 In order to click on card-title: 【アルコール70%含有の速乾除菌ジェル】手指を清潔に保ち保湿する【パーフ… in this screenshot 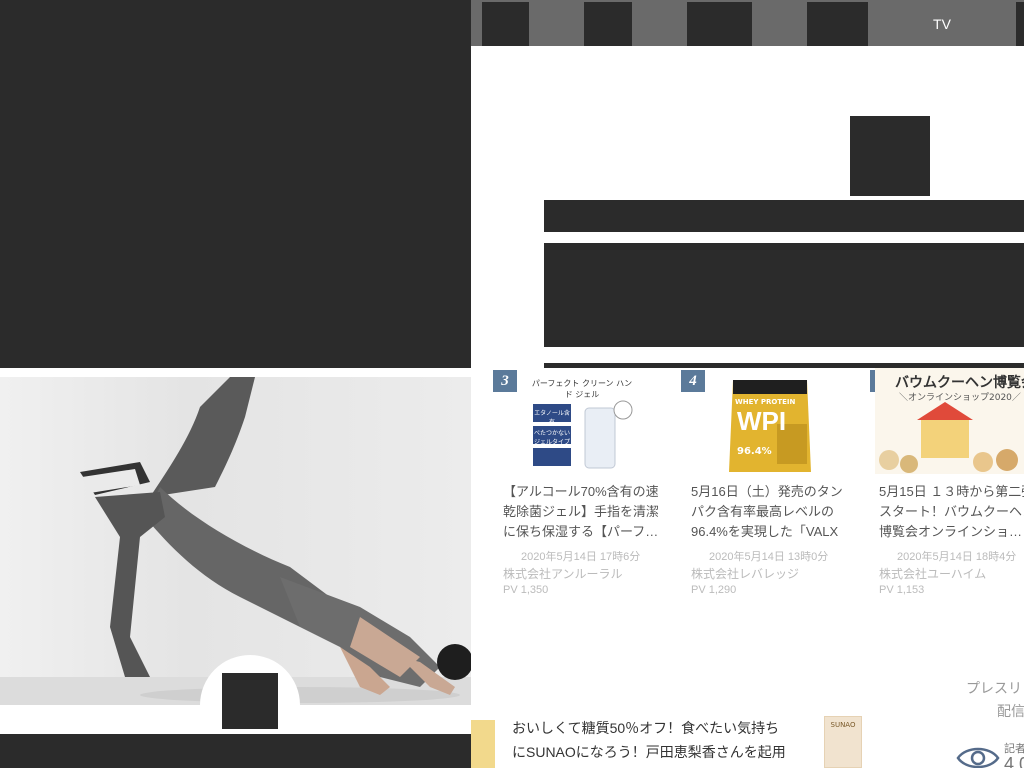, I will do `click(583, 512)`.